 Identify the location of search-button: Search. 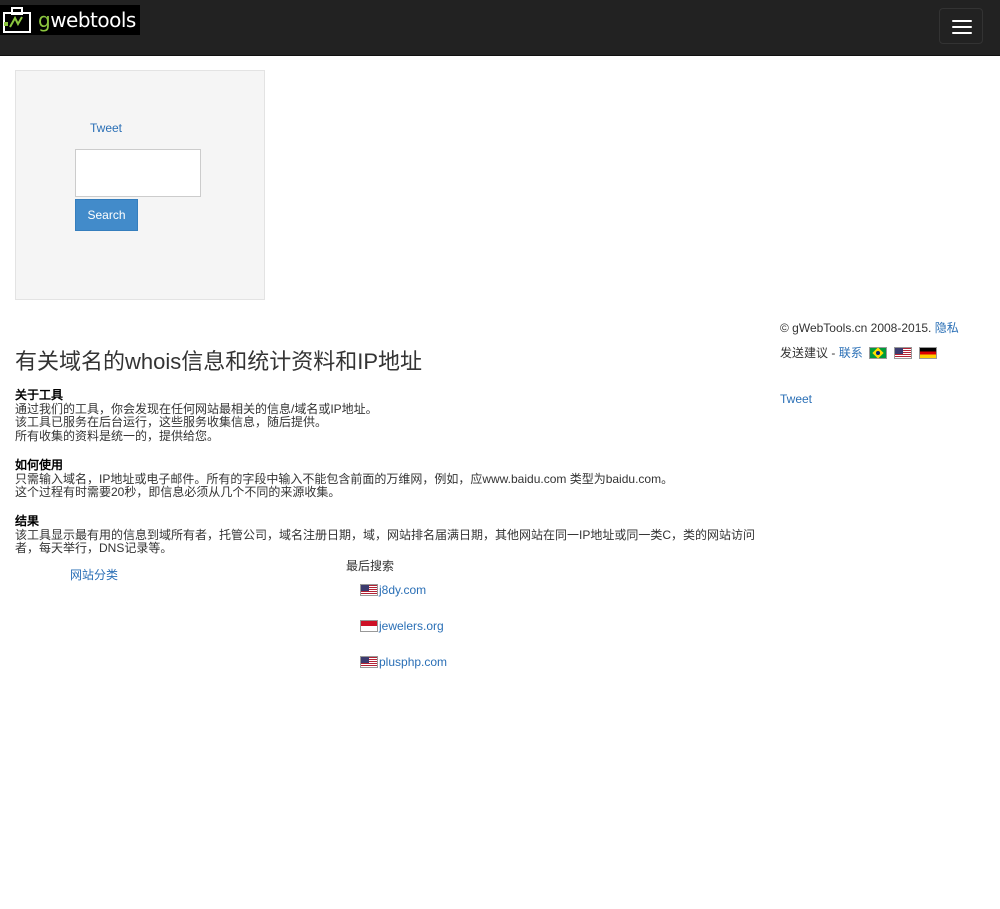
(106, 215).